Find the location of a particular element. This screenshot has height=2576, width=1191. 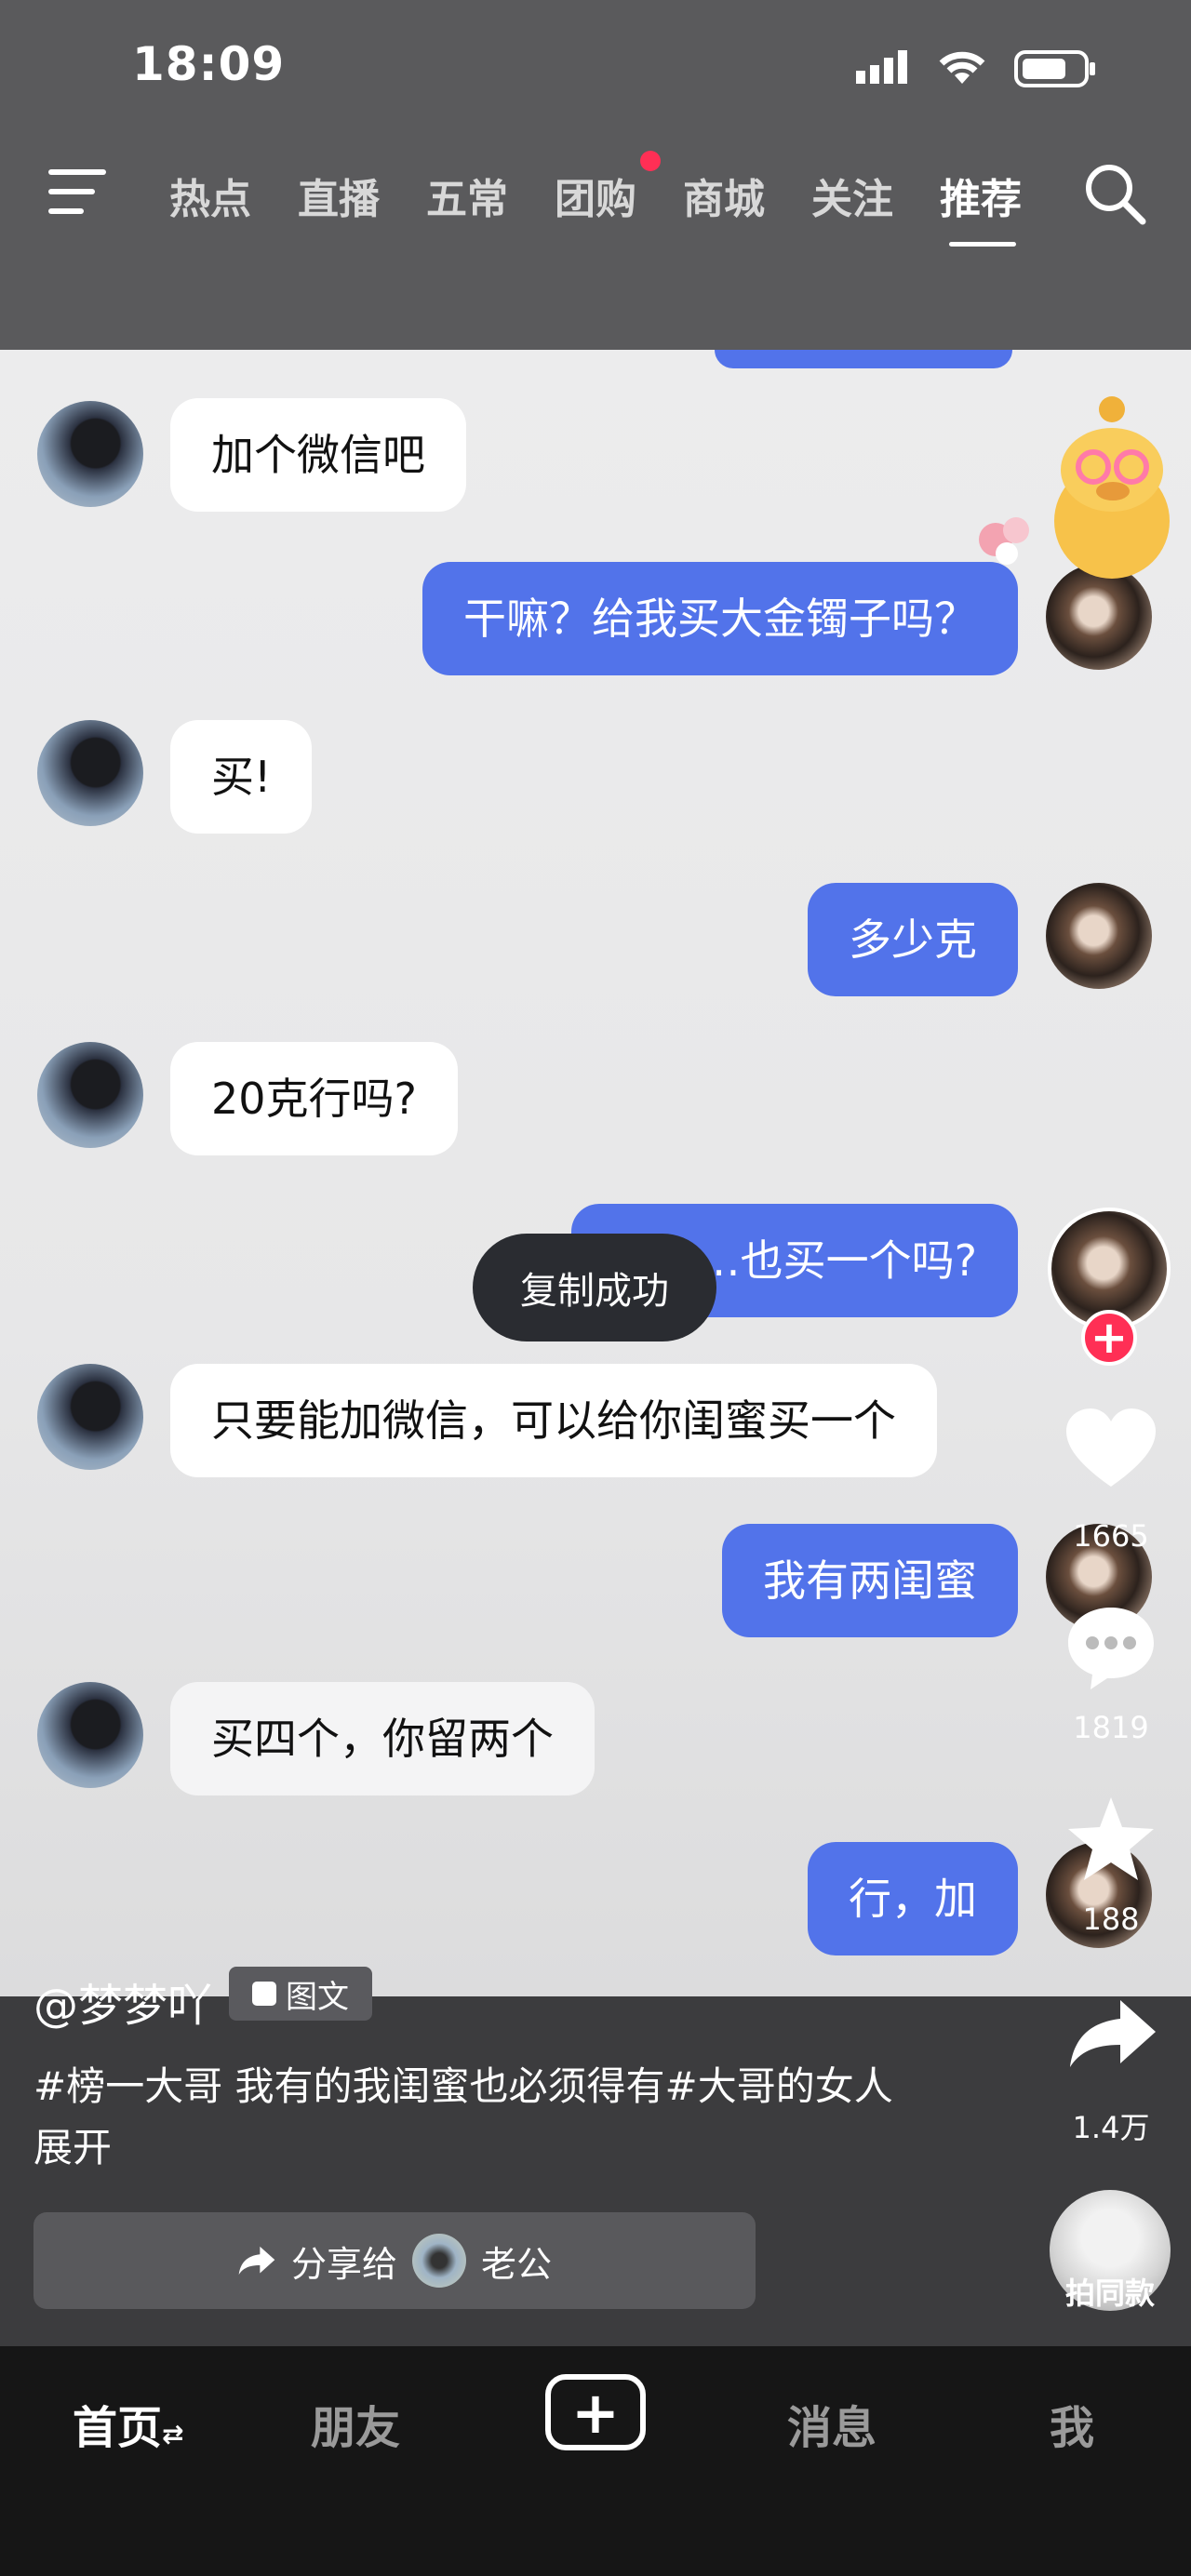

description-text: #榜一大哥 我有的我闺蜜也必须得有#大哥的女人 is located at coordinates (463, 2086).